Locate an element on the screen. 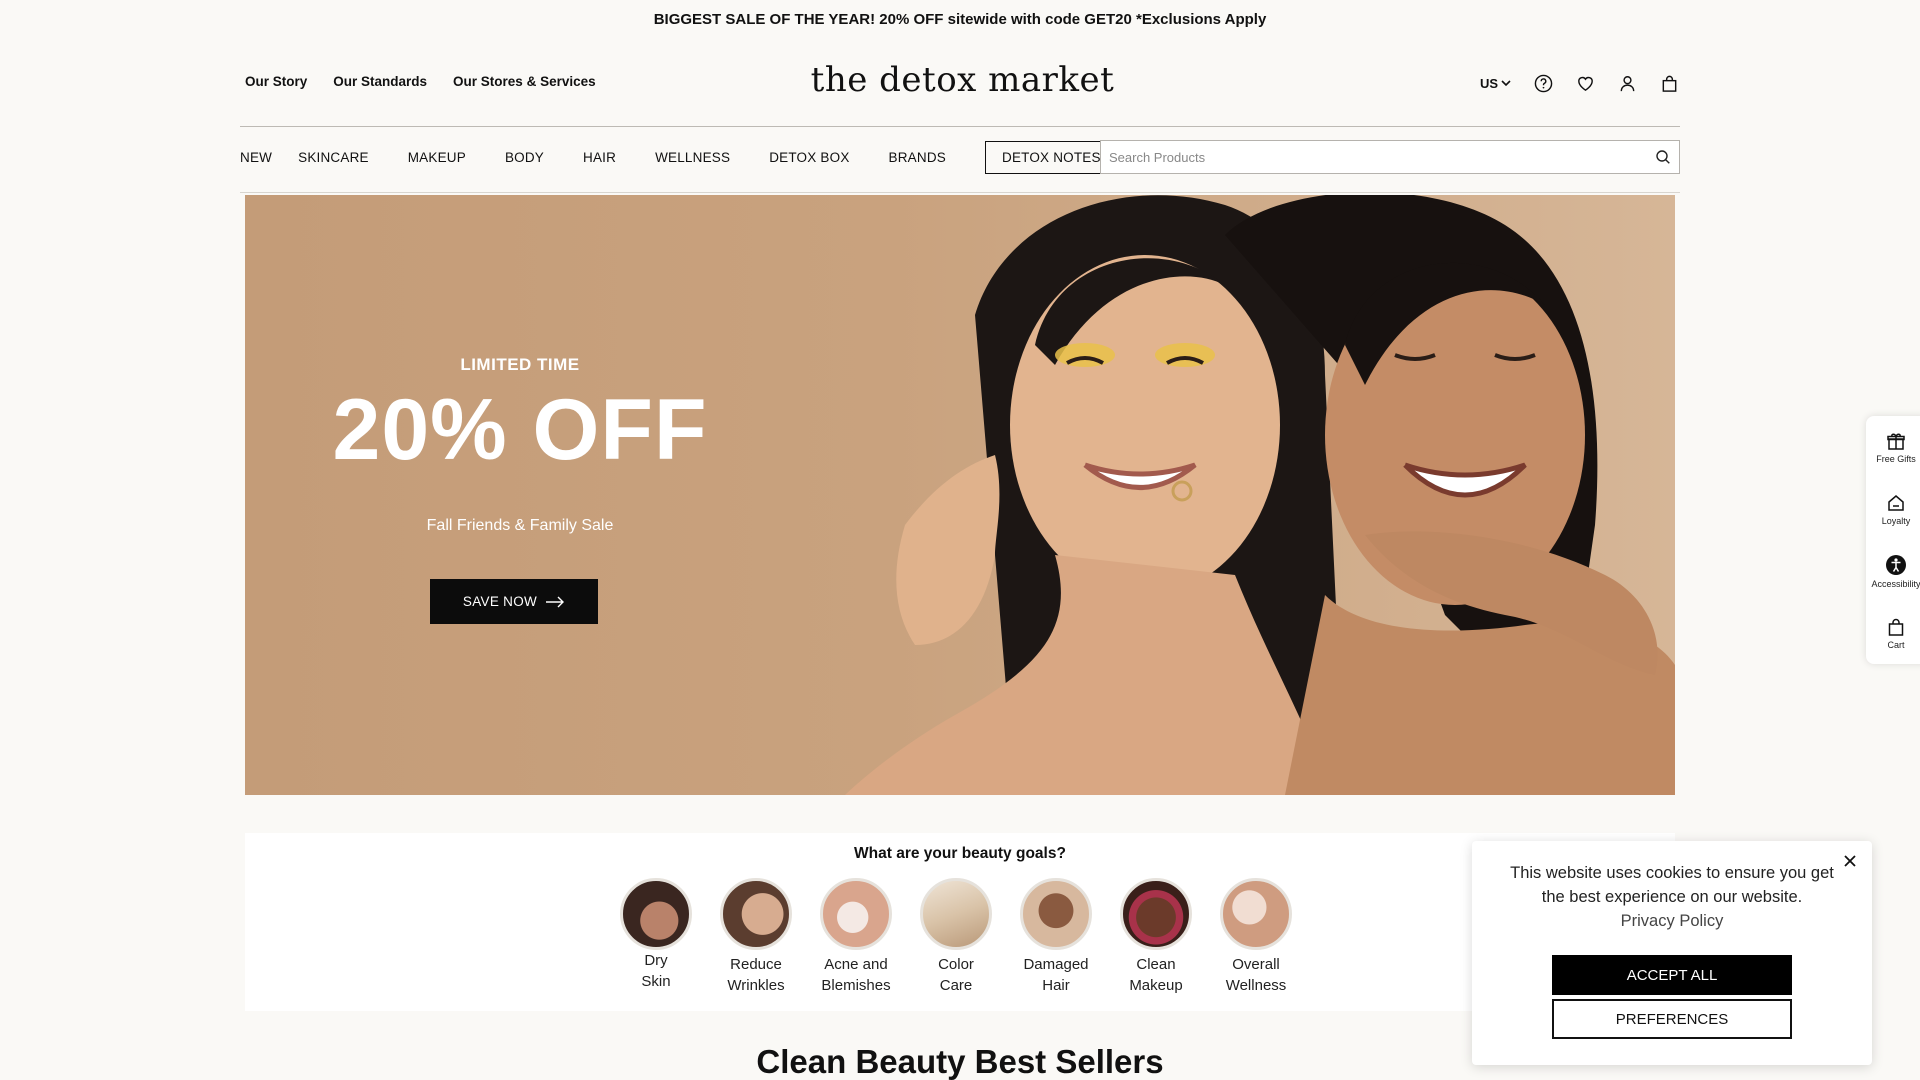 Image resolution: width=1920 pixels, height=1080 pixels. side-item-label: Cart is located at coordinates (1896, 644).